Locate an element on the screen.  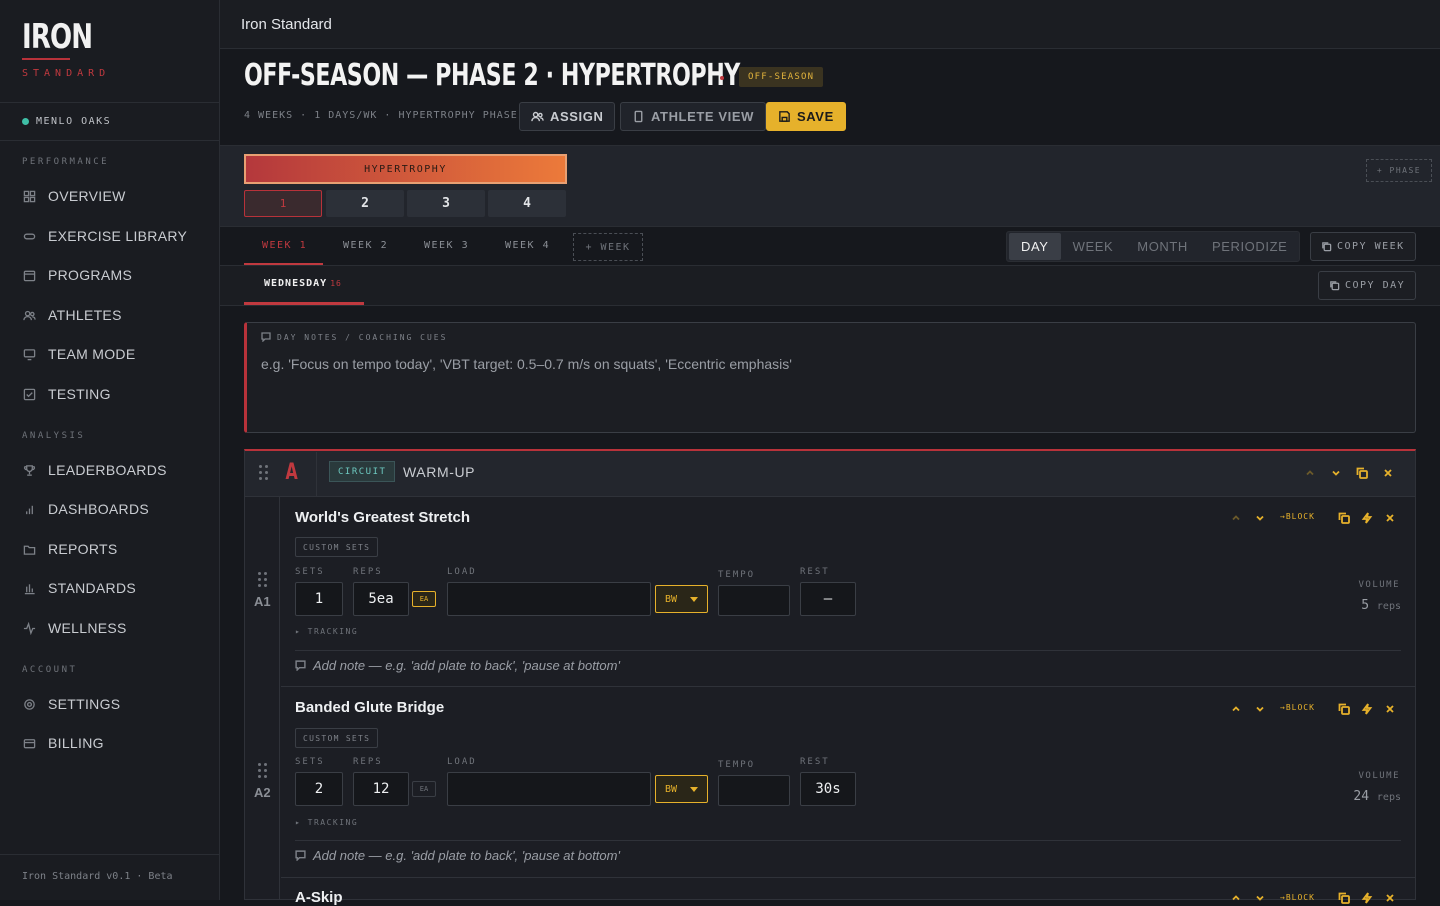
save-label: SAVE is located at coordinates (815, 116).